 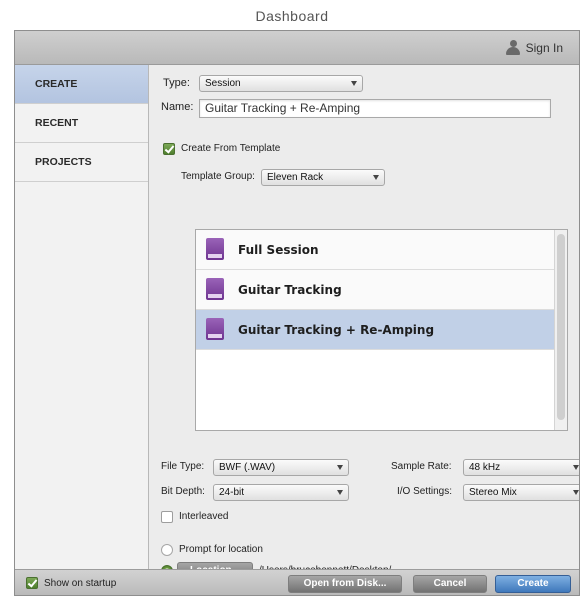 I want to click on file-type-select: BWF (.WAV), so click(x=281, y=467).